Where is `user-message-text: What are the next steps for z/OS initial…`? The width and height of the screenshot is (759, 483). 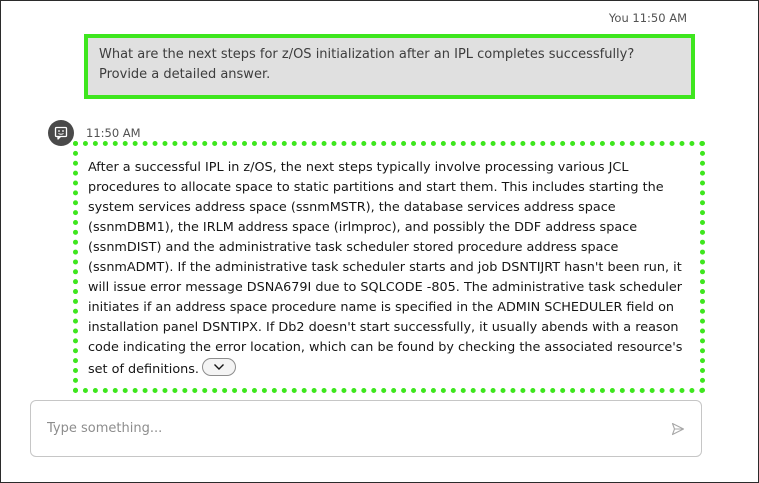
user-message-text: What are the next steps for z/OS initial… is located at coordinates (367, 64).